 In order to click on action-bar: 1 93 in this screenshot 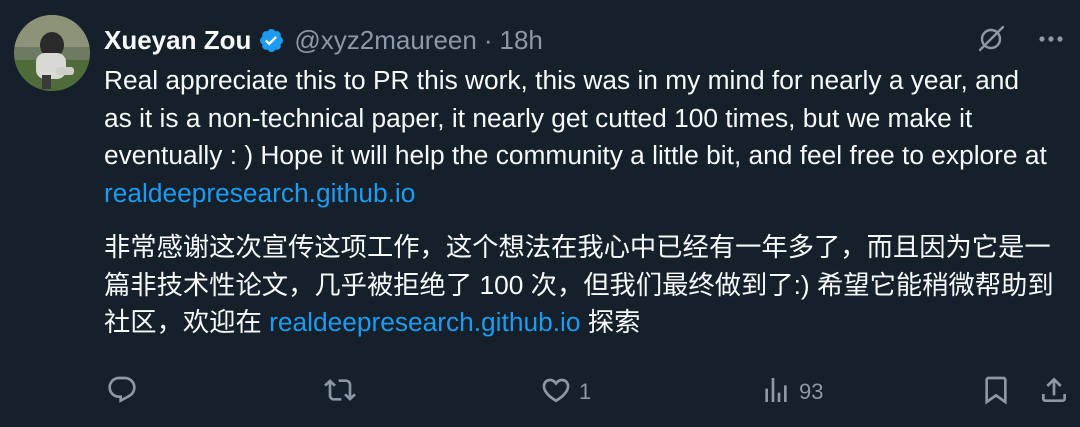, I will do `click(585, 392)`.